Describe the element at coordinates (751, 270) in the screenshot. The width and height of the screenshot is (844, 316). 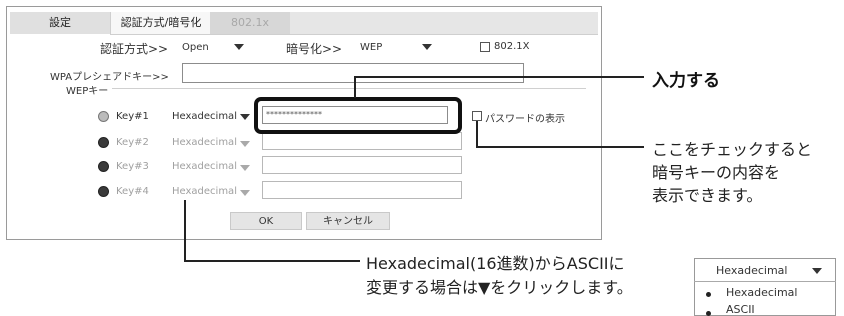
I see `format-dropdown-selected: Hexadecimal` at that location.